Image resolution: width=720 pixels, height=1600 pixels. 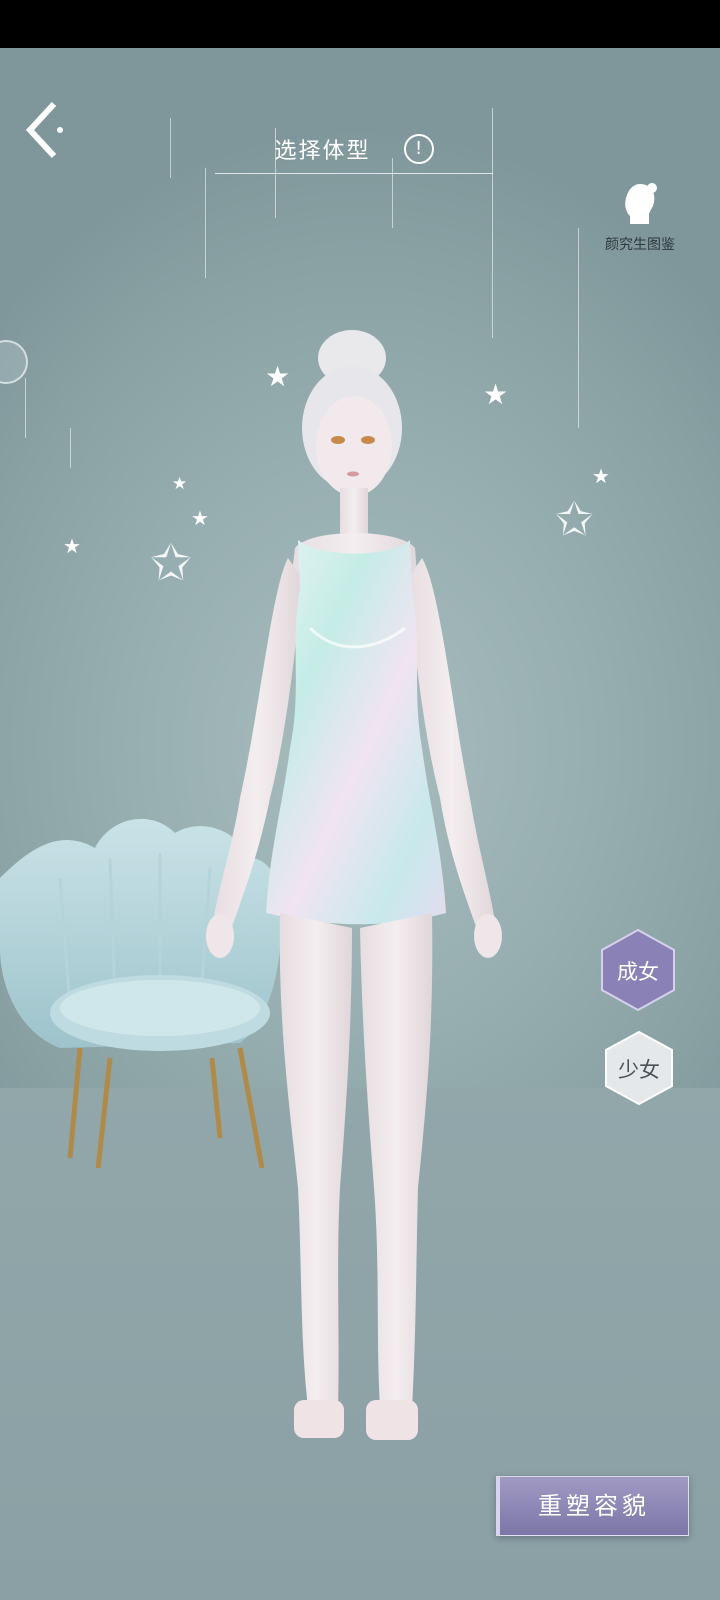 I want to click on body-type-young-label: 少女, so click(x=639, y=1070).